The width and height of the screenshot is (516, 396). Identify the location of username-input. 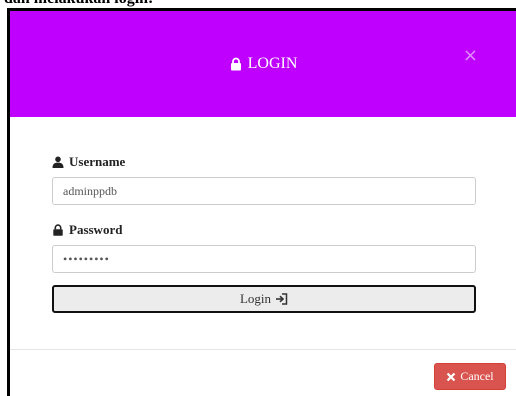
(264, 191).